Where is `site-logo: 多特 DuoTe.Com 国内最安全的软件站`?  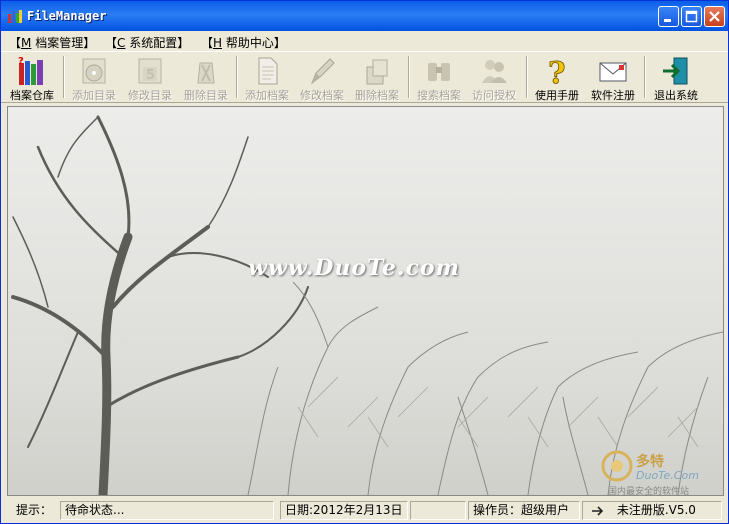
site-logo: 多特 DuoTe.Com 国内最安全的软件站 is located at coordinates (661, 471).